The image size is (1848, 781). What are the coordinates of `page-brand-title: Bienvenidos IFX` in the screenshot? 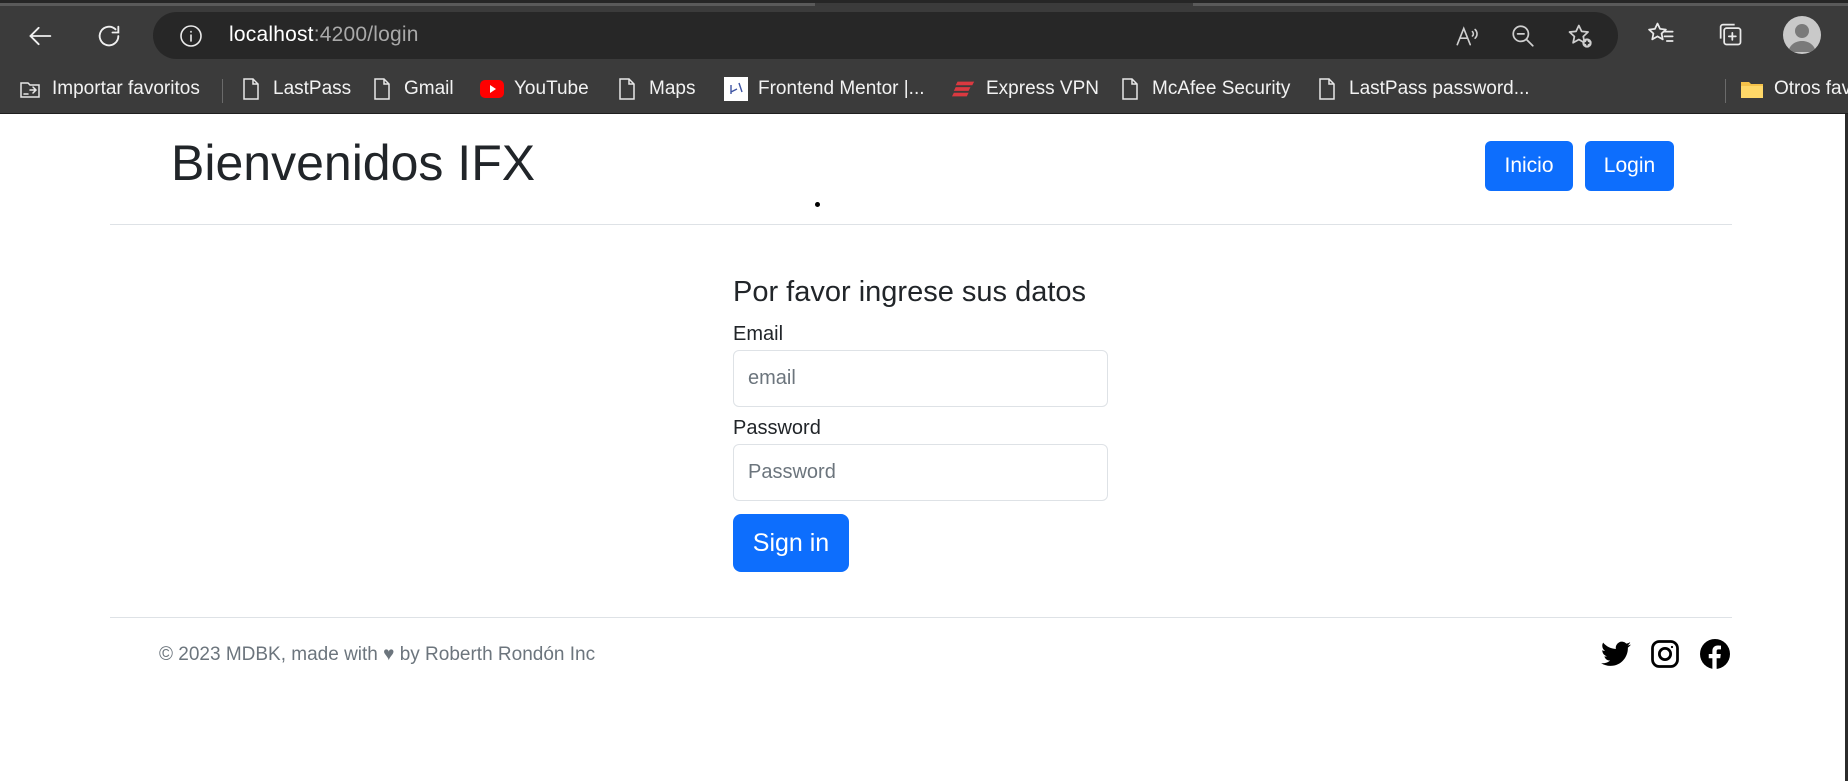 It's located at (353, 163).